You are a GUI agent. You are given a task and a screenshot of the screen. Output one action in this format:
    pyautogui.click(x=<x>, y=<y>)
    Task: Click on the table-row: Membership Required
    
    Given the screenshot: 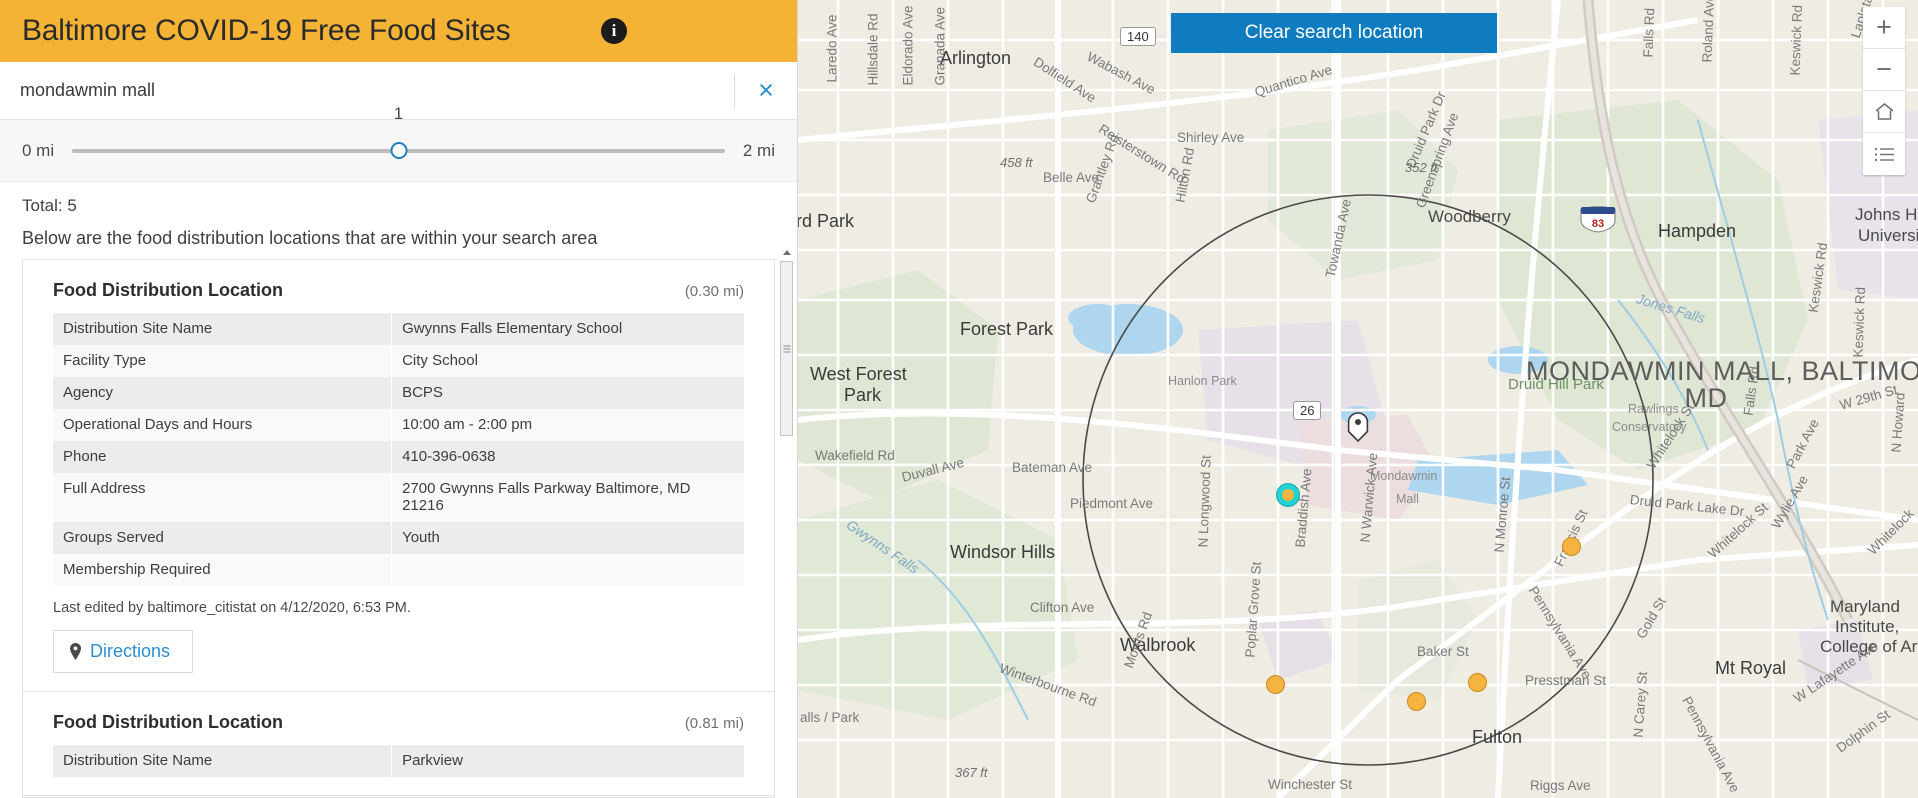 What is the action you would take?
    pyautogui.click(x=398, y=569)
    